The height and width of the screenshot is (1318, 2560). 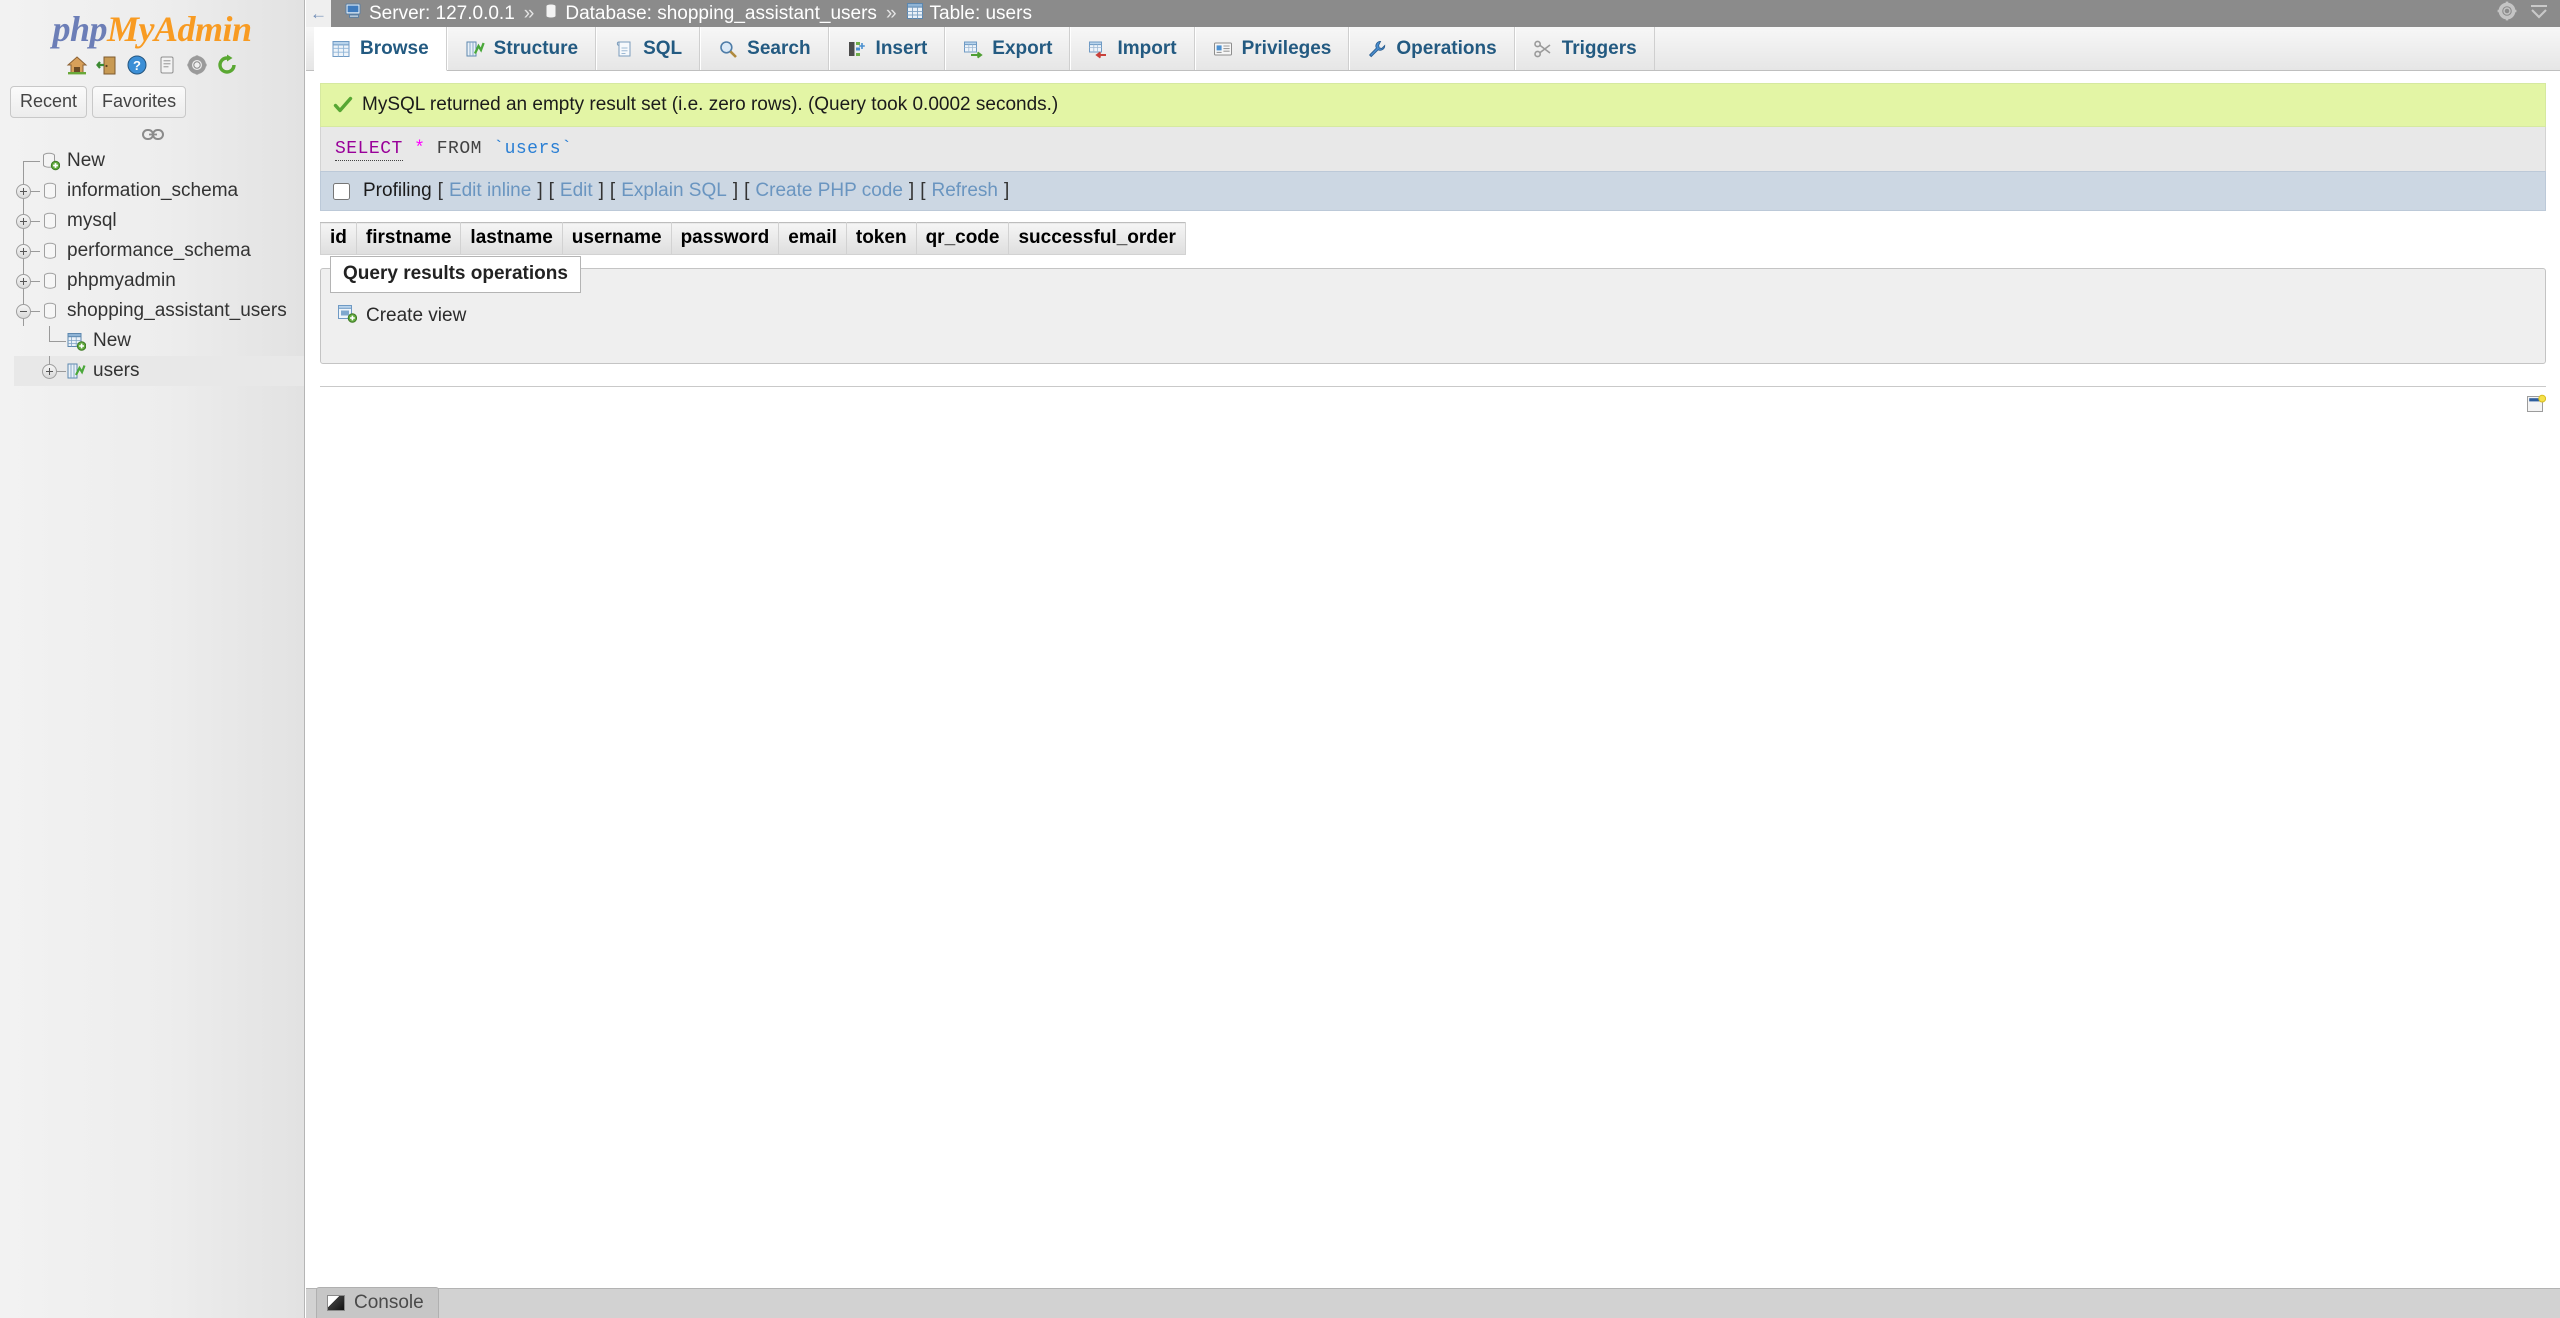 I want to click on query-window-icon, so click(x=2536, y=404).